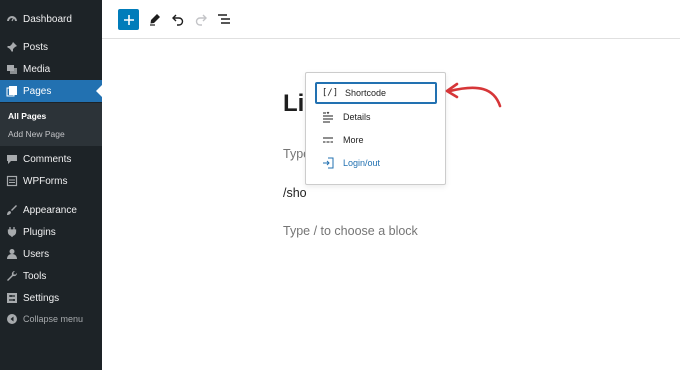 The width and height of the screenshot is (680, 370). Describe the element at coordinates (51, 276) in the screenshot. I see `menu-item-tools: Tools` at that location.